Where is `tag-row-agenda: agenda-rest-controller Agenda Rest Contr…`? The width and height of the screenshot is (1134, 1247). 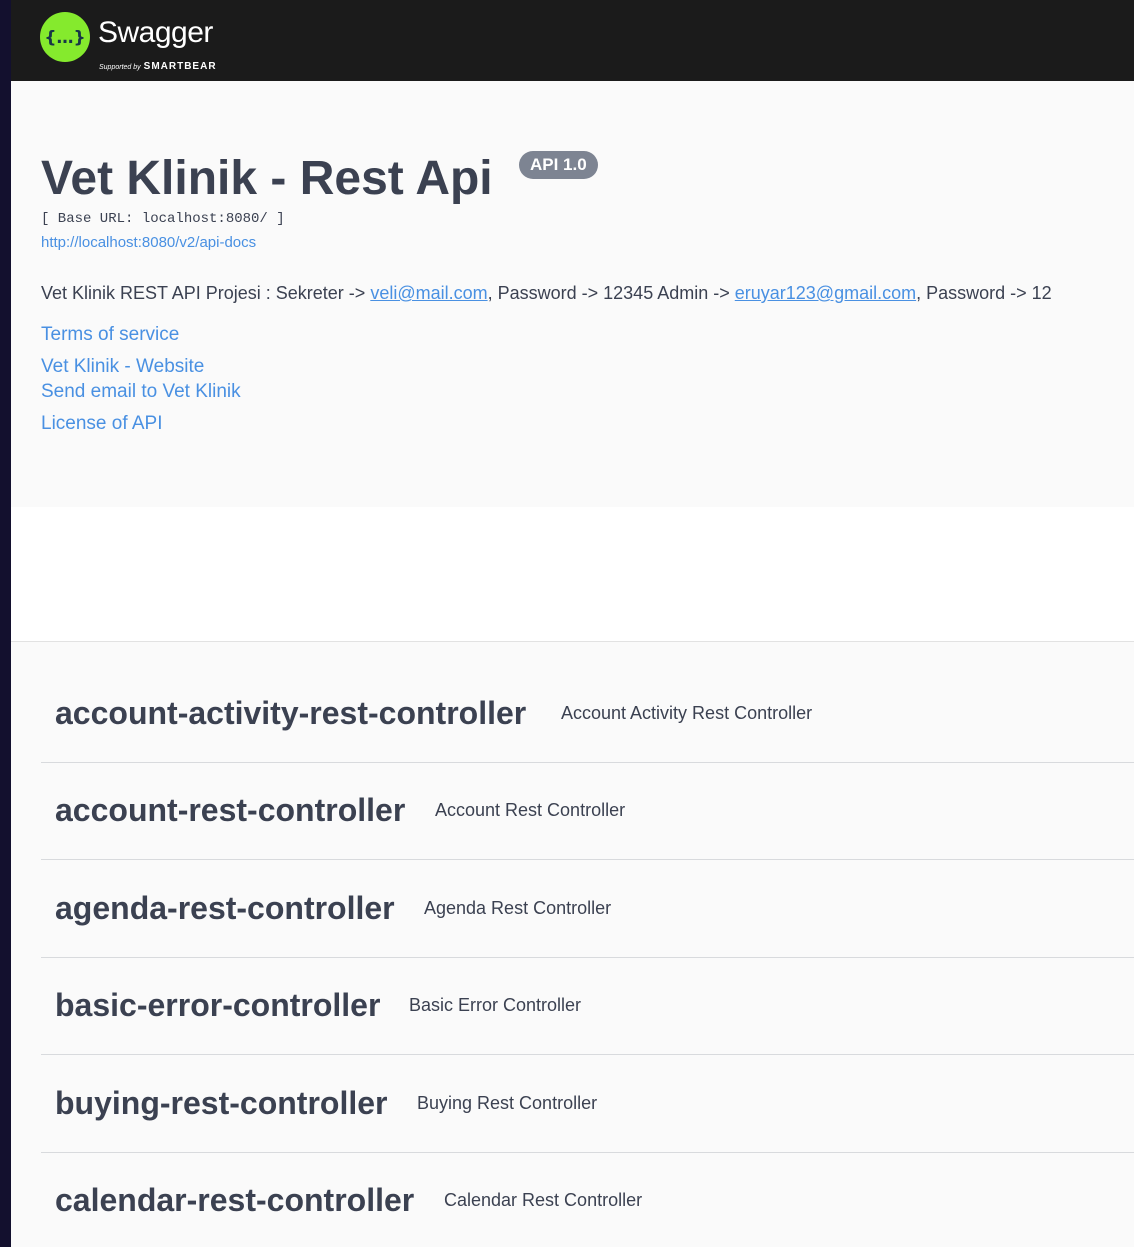 tag-row-agenda: agenda-rest-controller Agenda Rest Contr… is located at coordinates (587, 909).